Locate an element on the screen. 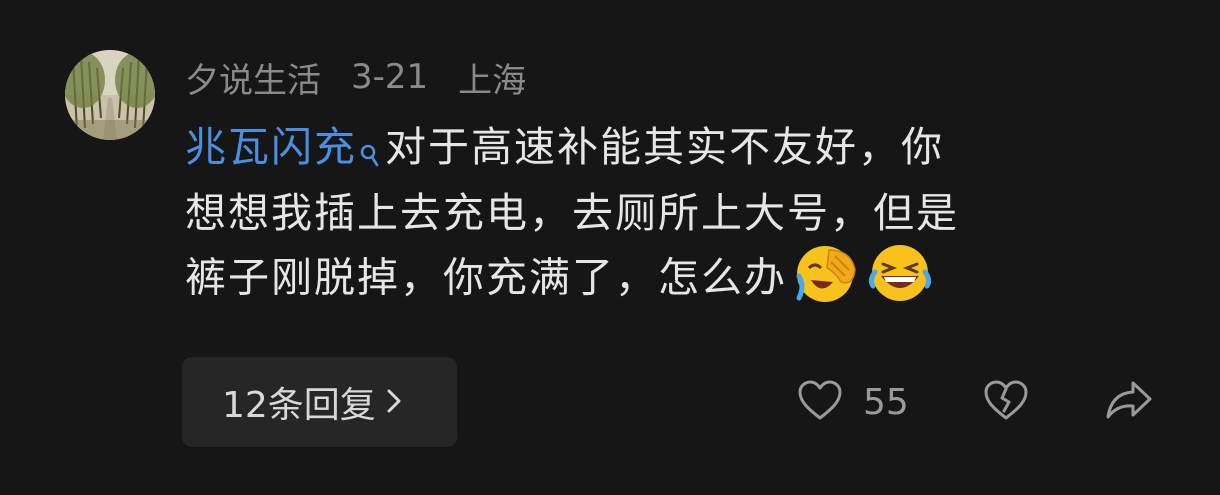 This screenshot has width=1220, height=495. view-replies-label: 12条回复 is located at coordinates (299, 405).